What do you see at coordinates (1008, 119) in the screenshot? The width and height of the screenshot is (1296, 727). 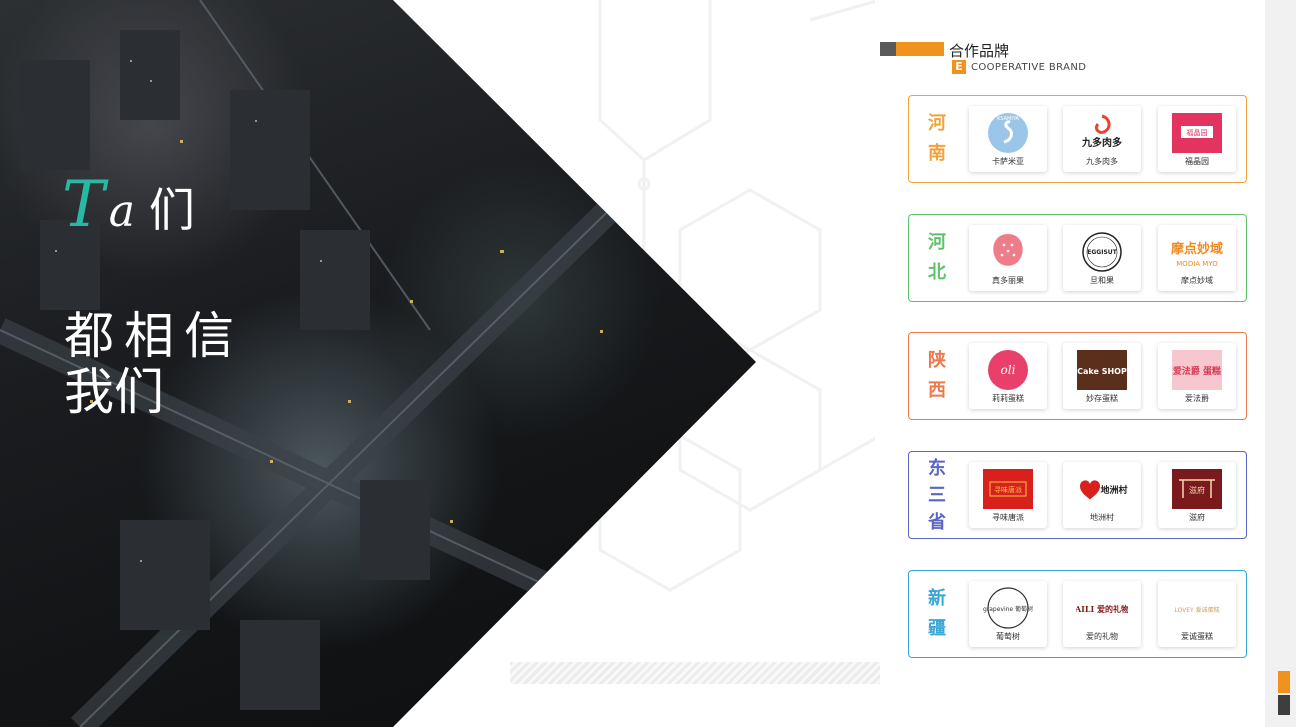 I see `svg-text: KSAMIYA` at bounding box center [1008, 119].